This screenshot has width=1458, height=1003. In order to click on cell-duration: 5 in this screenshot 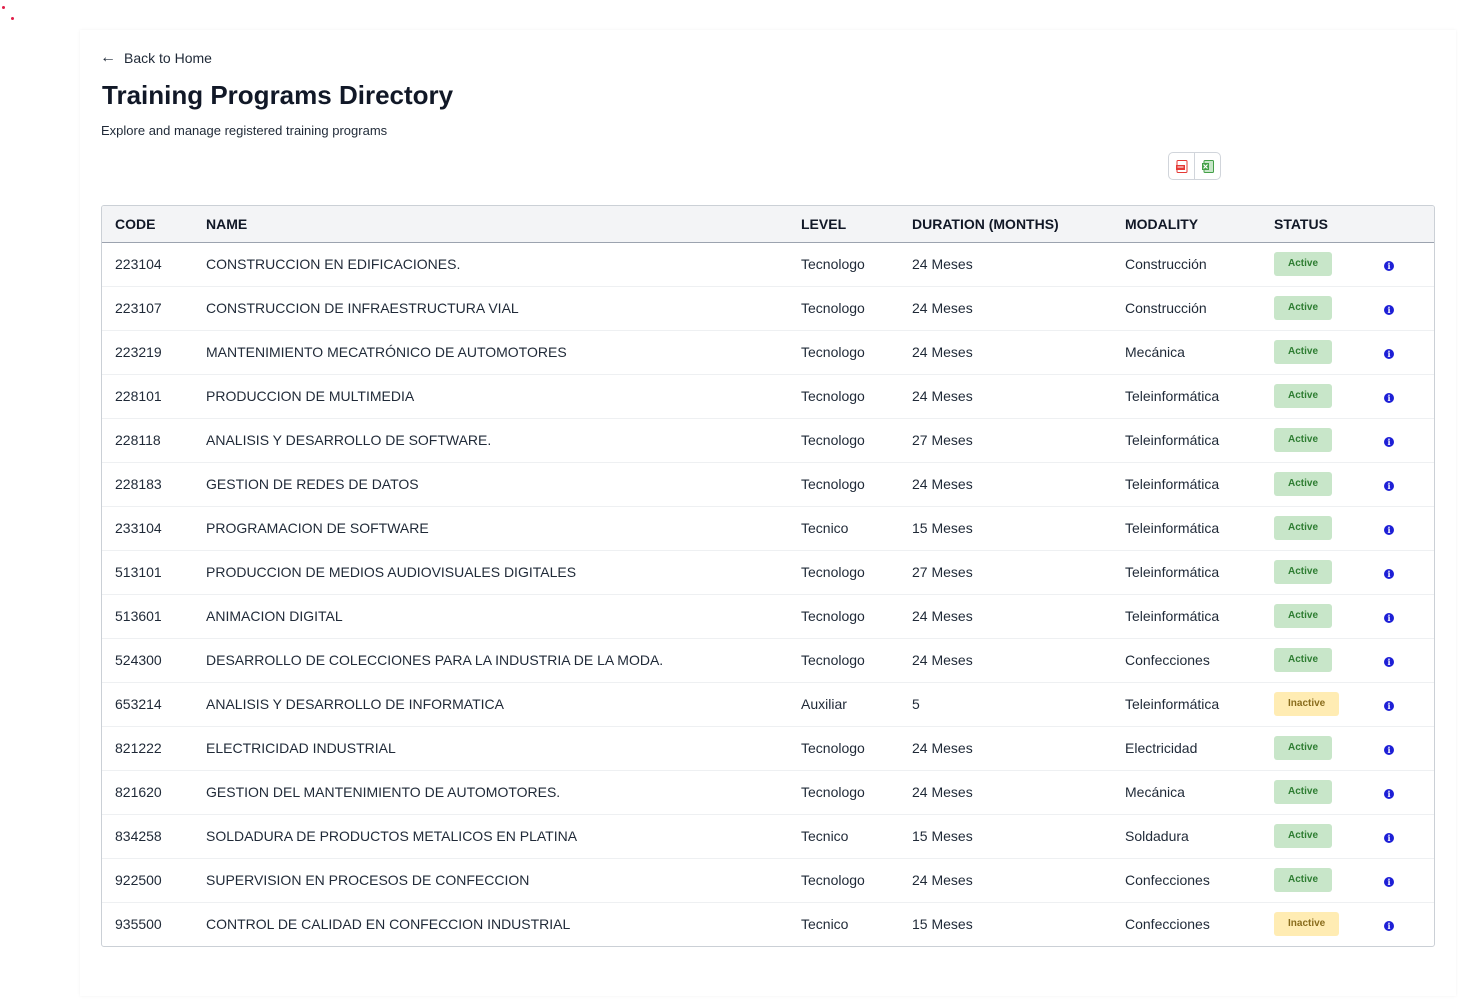, I will do `click(916, 704)`.